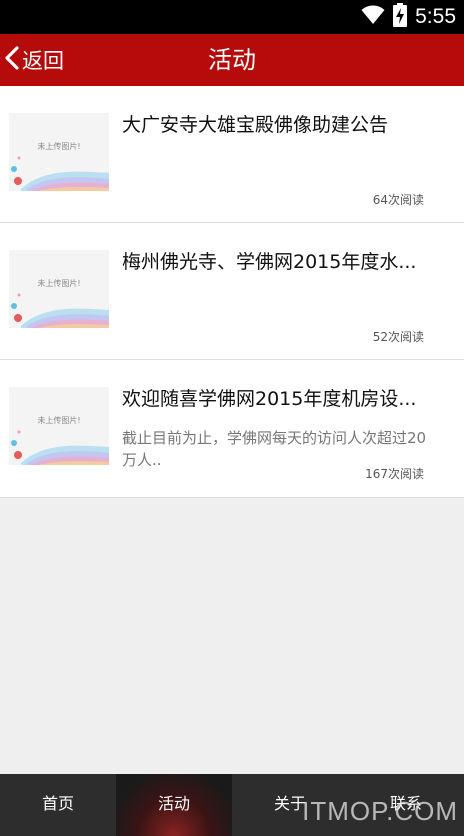 This screenshot has width=464, height=836. I want to click on back-button: 返回, so click(34, 60).